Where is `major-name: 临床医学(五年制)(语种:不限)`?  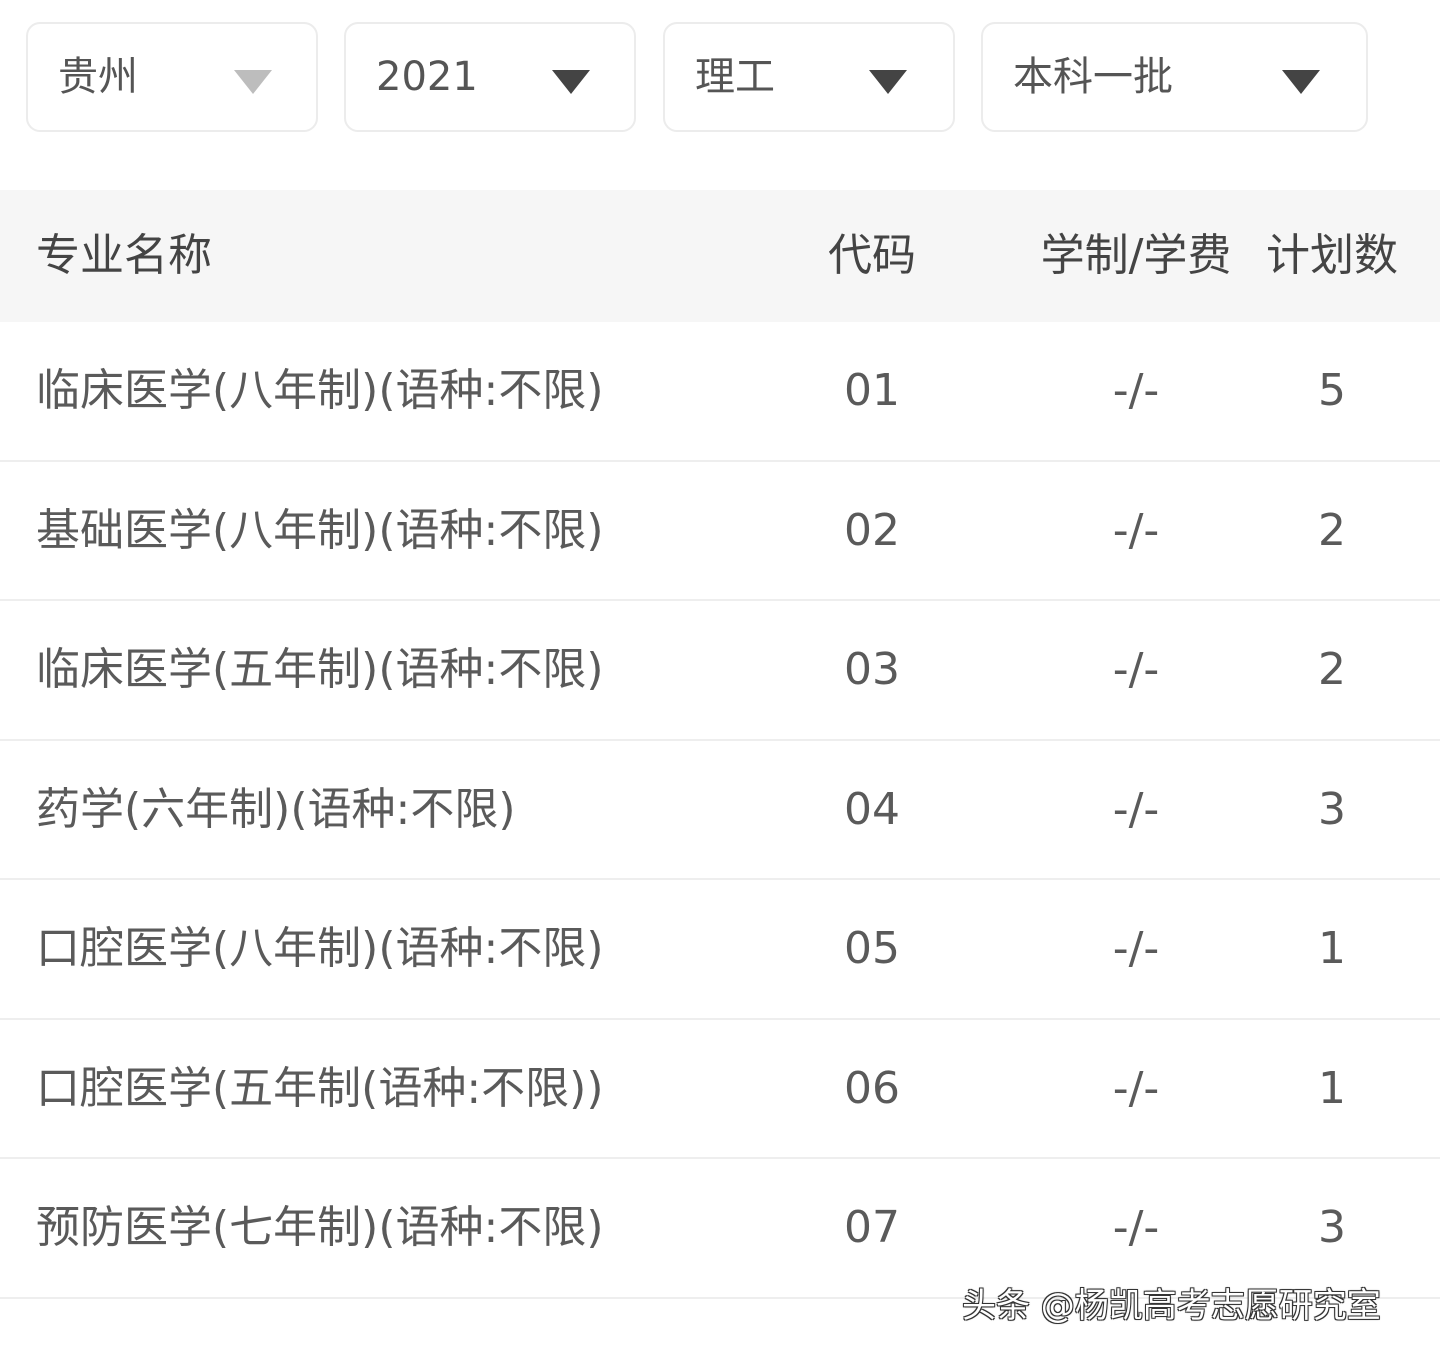
major-name: 临床医学(五年制)(语种:不限) is located at coordinates (320, 669).